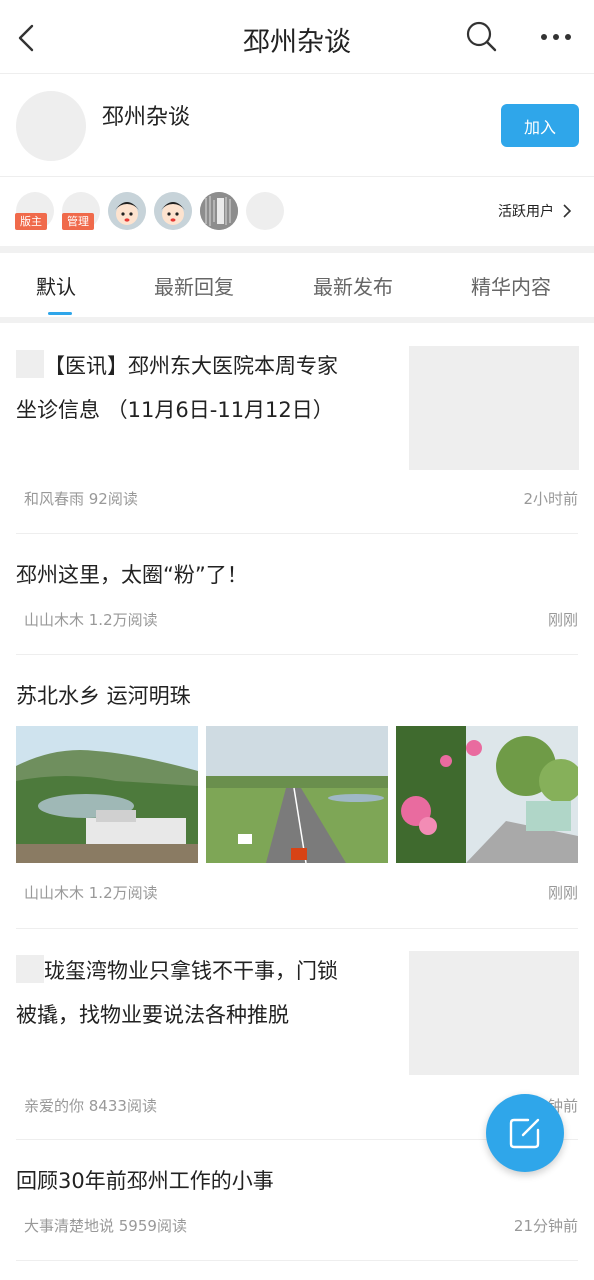 Image resolution: width=594 pixels, height=1280 pixels. Describe the element at coordinates (78, 221) in the screenshot. I see `admin-badge: 管理` at that location.